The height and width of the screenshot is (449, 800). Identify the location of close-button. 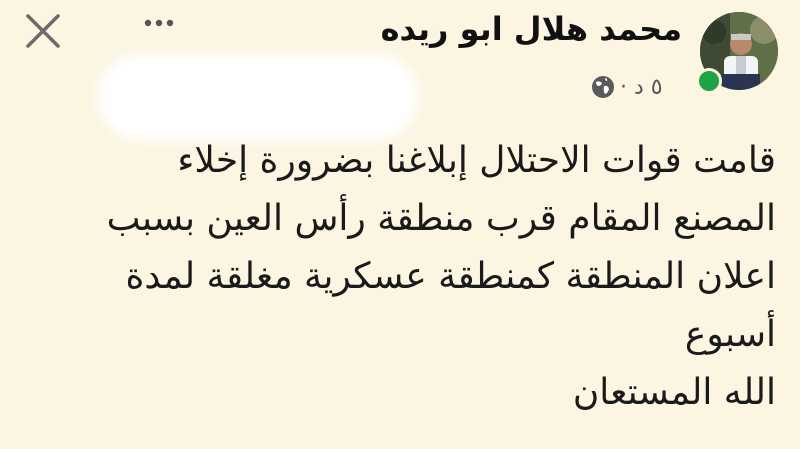
(43, 31).